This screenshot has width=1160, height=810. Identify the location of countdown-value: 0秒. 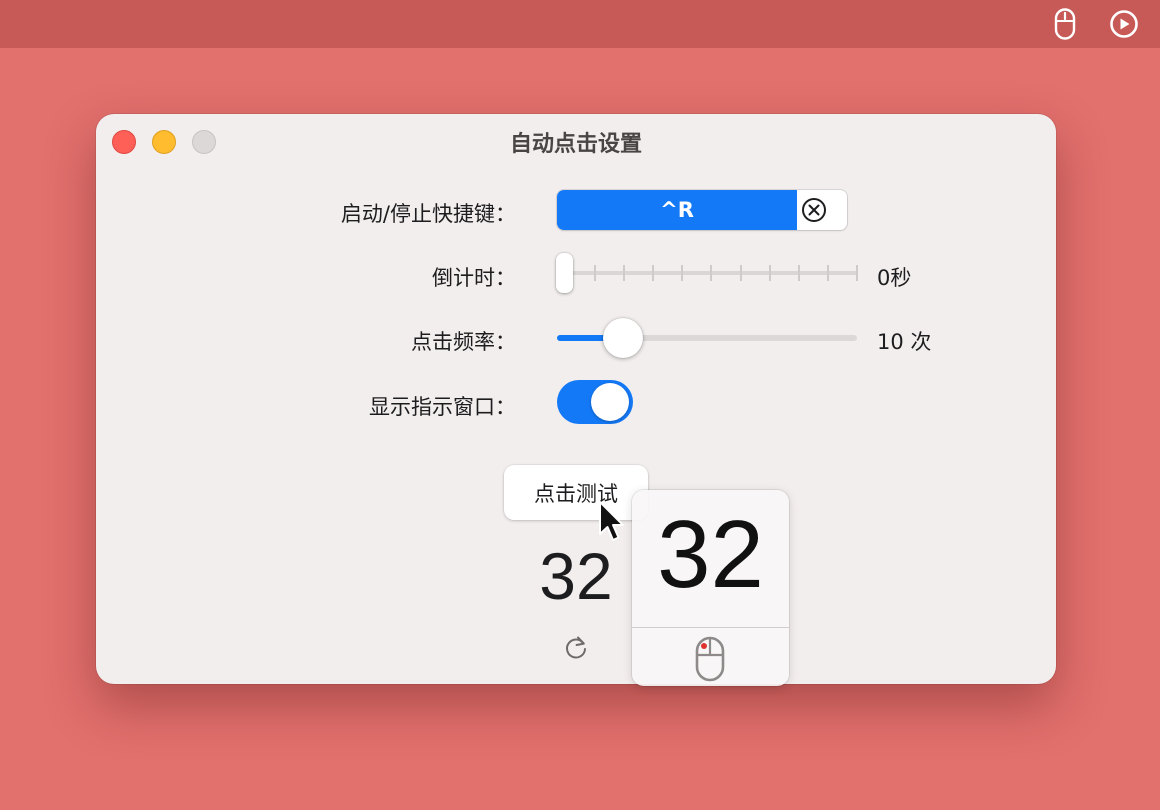
(894, 278).